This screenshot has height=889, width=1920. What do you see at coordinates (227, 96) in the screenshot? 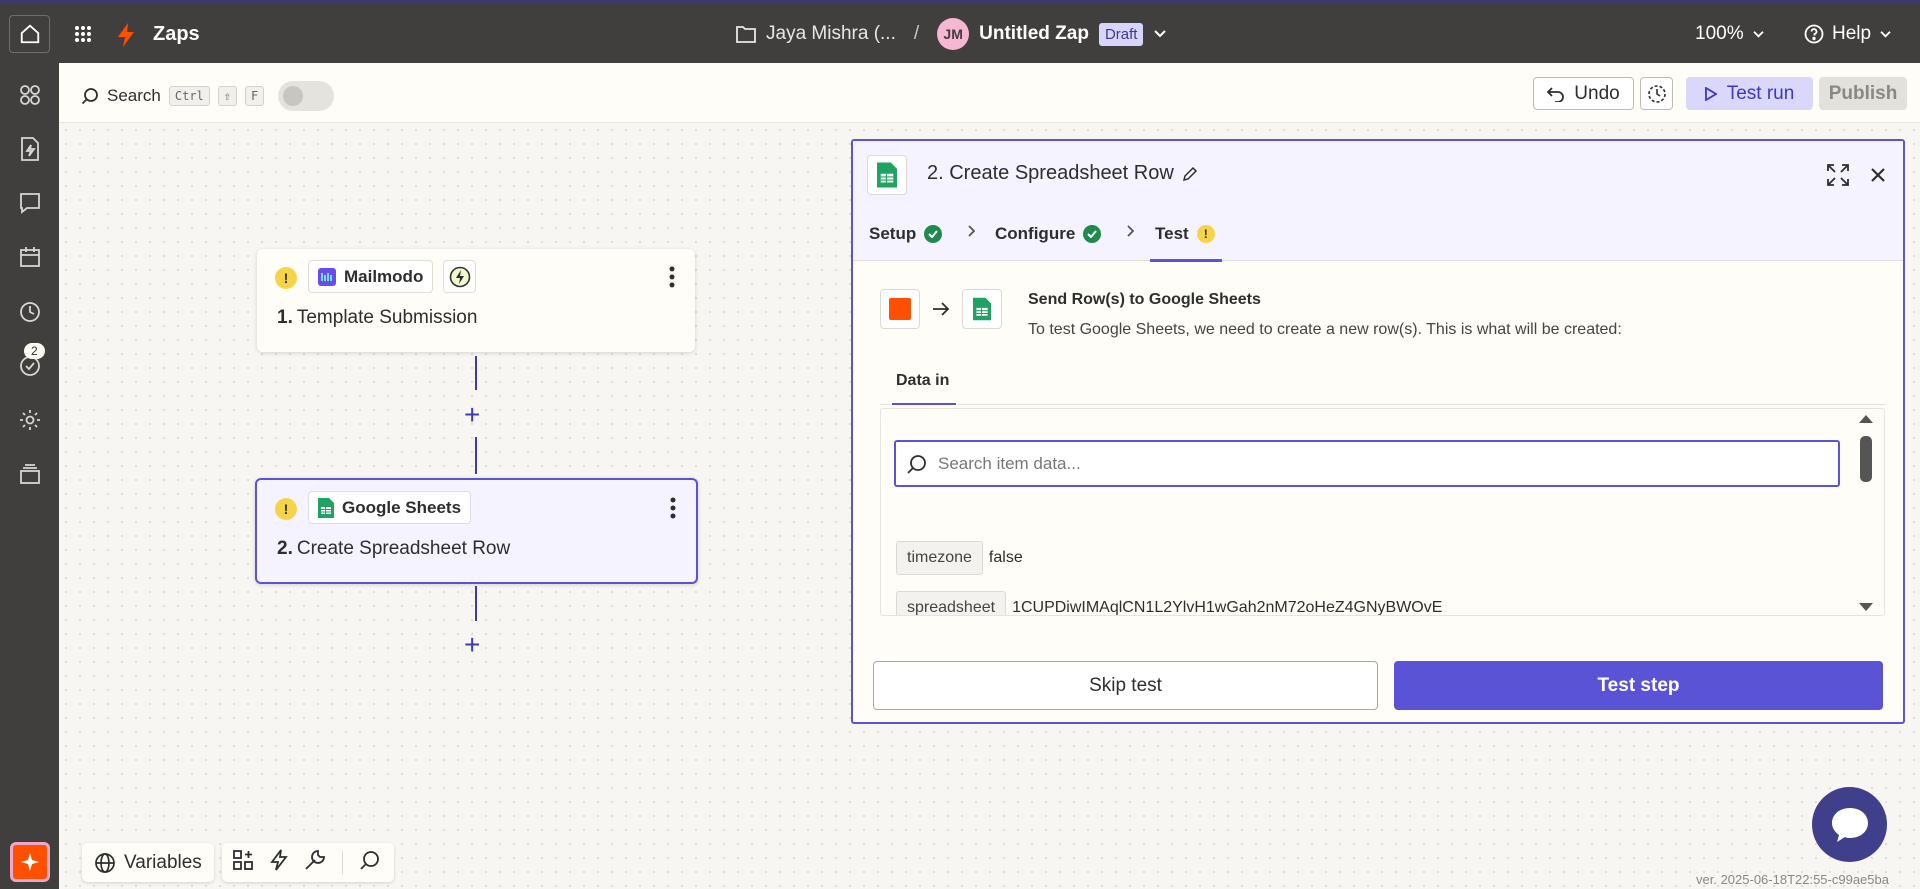
I see `kbd-shift: ⇧` at bounding box center [227, 96].